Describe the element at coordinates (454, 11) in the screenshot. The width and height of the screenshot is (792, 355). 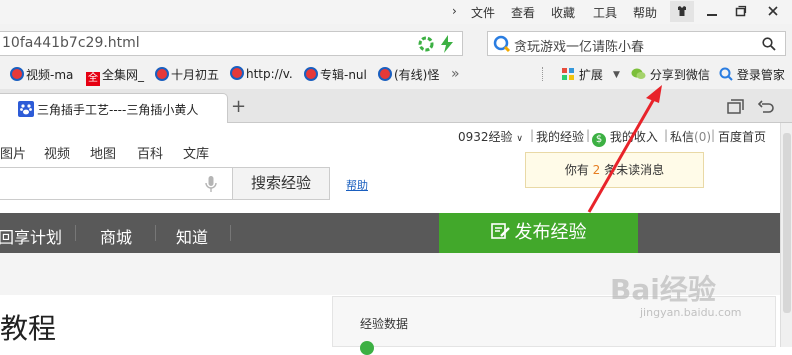
I see `menu-expand-chevron-icon: ›` at that location.